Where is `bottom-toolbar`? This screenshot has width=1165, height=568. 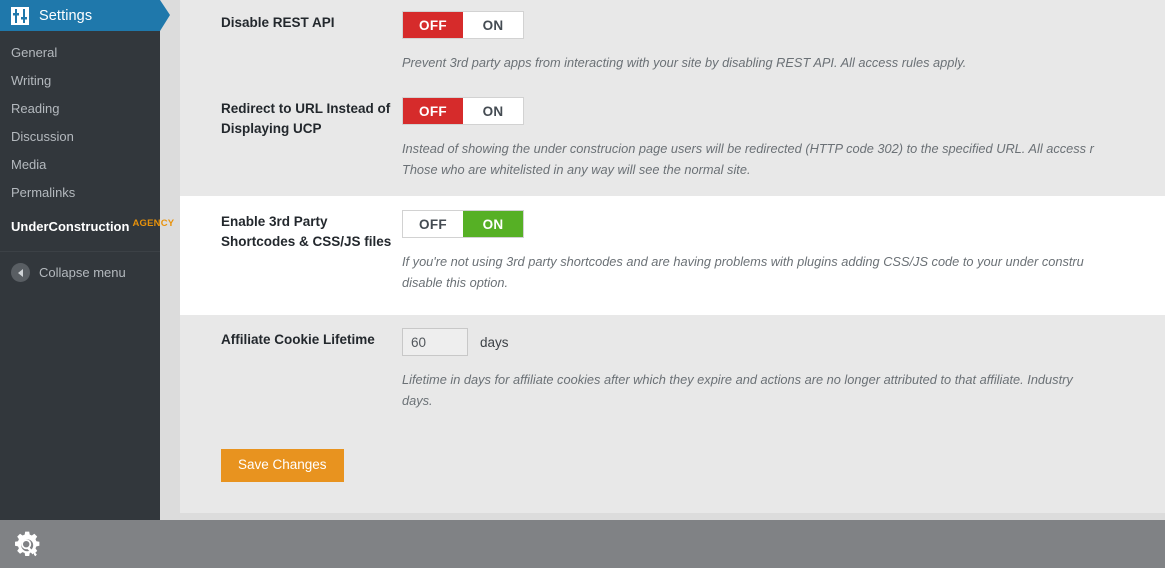
bottom-toolbar is located at coordinates (582, 544).